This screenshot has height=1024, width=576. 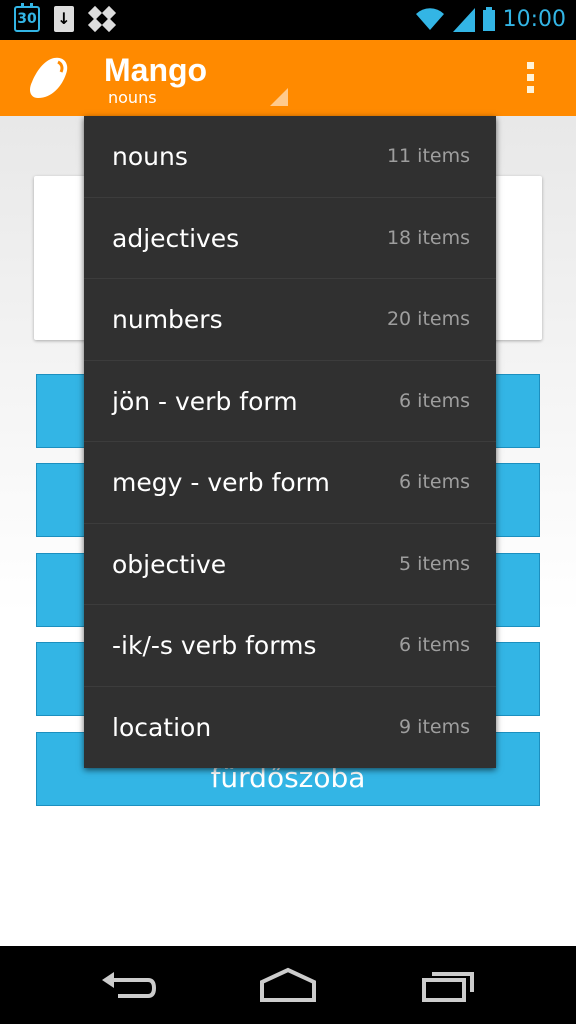 What do you see at coordinates (428, 237) in the screenshot?
I see `item-count: 18 items` at bounding box center [428, 237].